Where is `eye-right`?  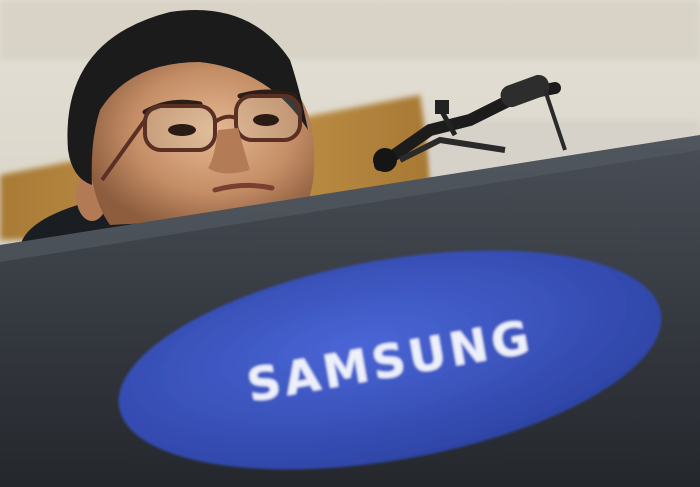 eye-right is located at coordinates (266, 120).